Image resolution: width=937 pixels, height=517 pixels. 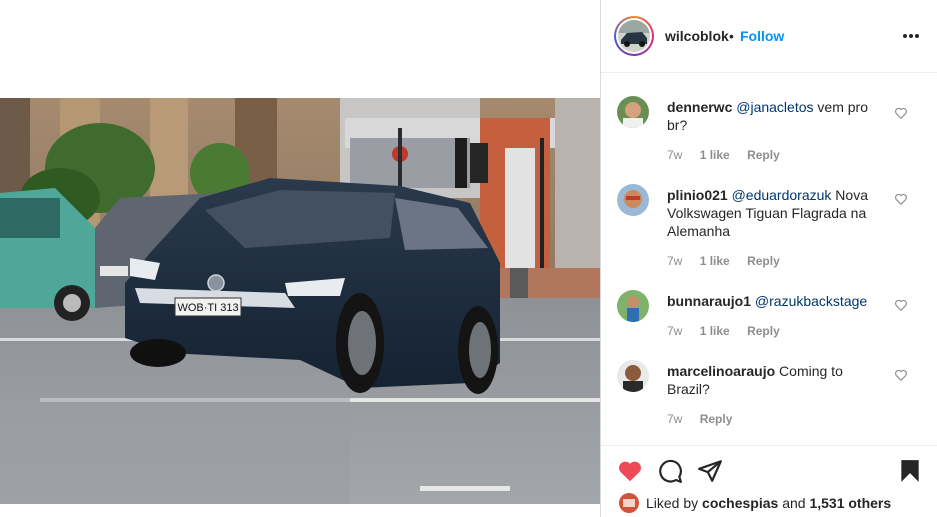 I want to click on comment-text: dennerwc @janacletos vem pro br?, so click(x=777, y=116).